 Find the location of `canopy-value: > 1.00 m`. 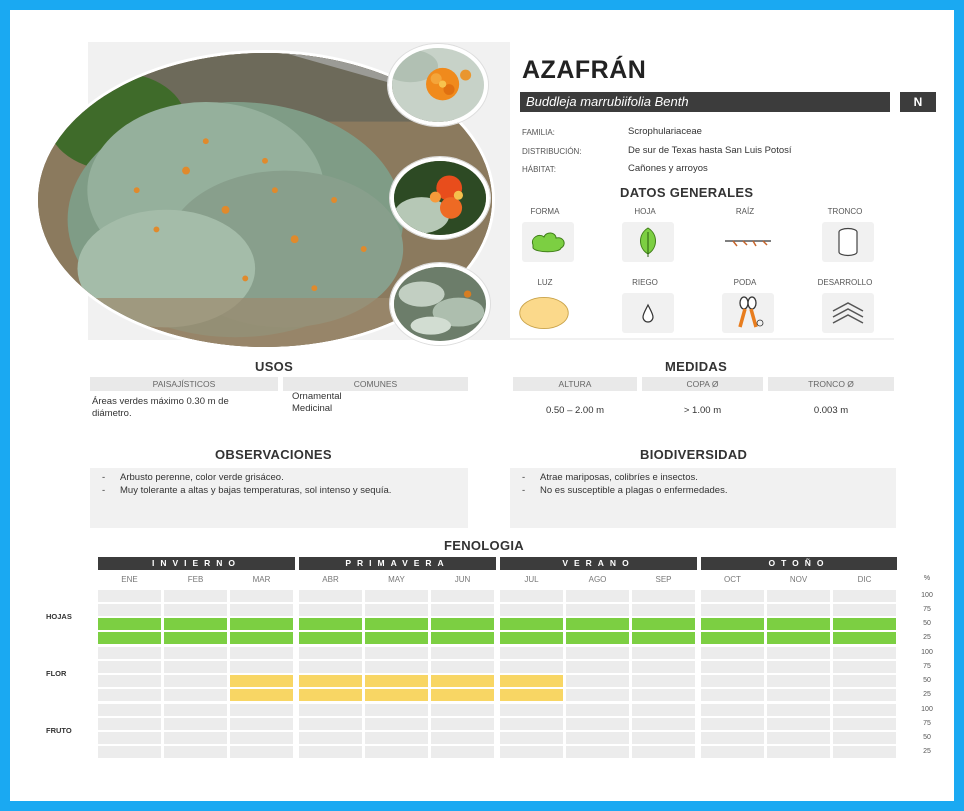

canopy-value: > 1.00 m is located at coordinates (702, 410).